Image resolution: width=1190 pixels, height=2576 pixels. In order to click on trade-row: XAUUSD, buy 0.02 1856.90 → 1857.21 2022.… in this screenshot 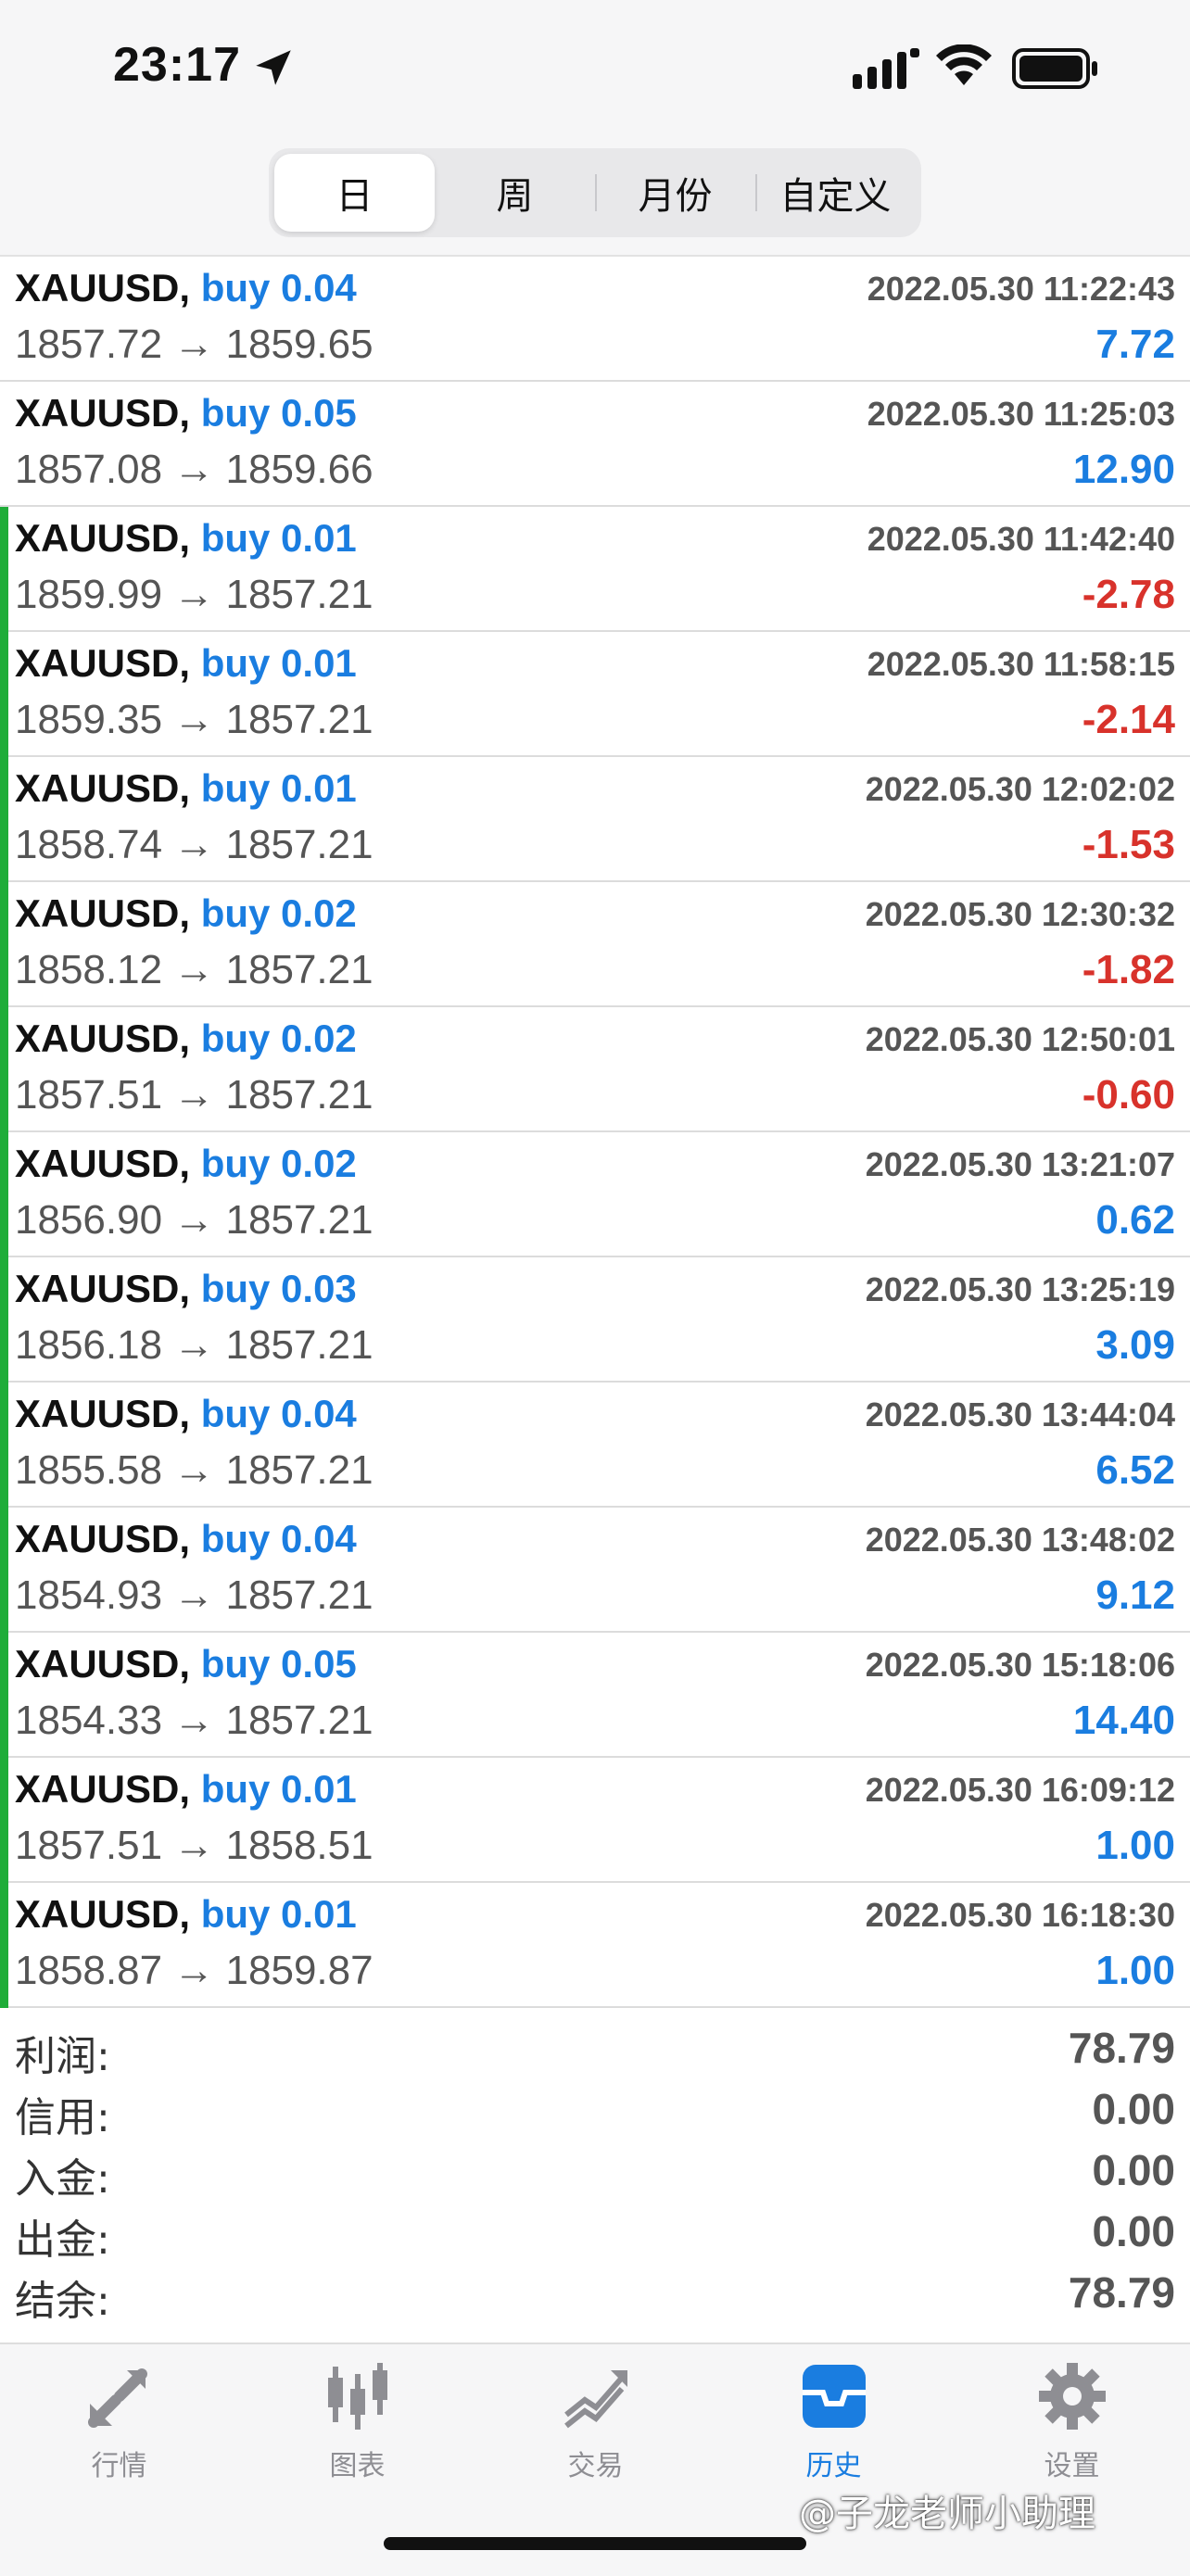, I will do `click(595, 1194)`.